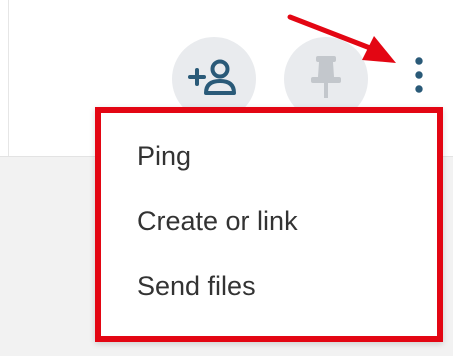 The image size is (453, 356). What do you see at coordinates (341, 38) in the screenshot?
I see `annotation-arrow` at bounding box center [341, 38].